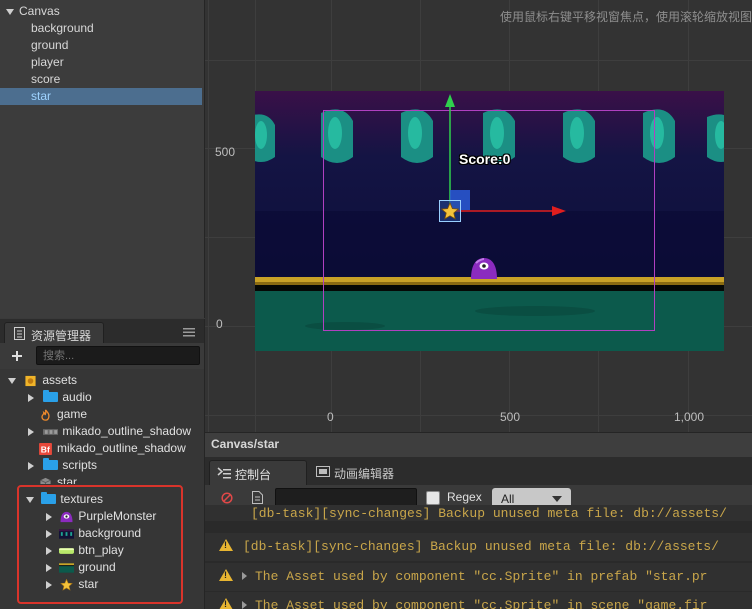 The width and height of the screenshot is (752, 609). I want to click on asset-texture-ground: ground, so click(81, 567).